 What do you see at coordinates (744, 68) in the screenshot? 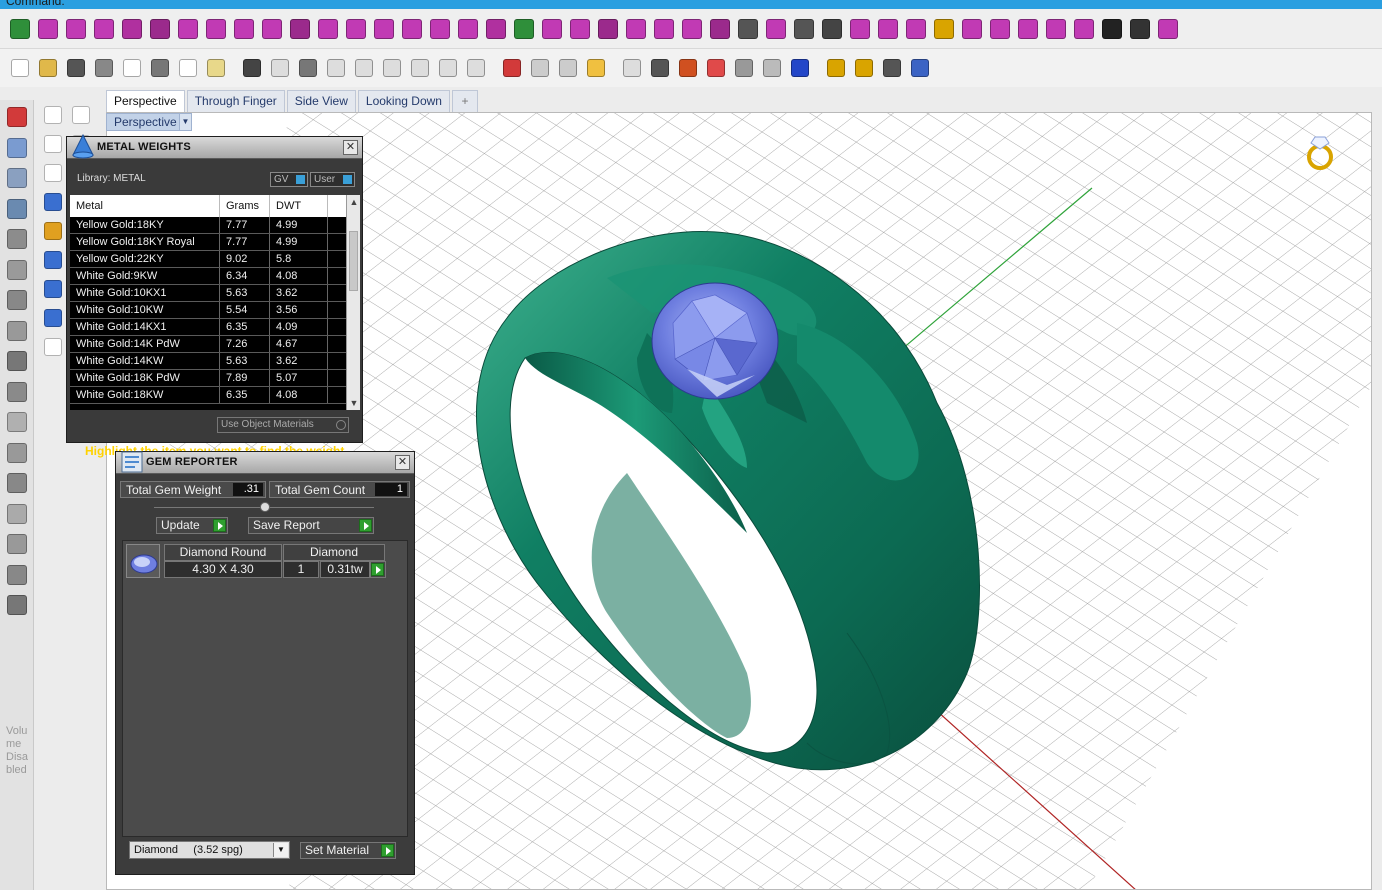
I see `shade-sphere-button` at bounding box center [744, 68].